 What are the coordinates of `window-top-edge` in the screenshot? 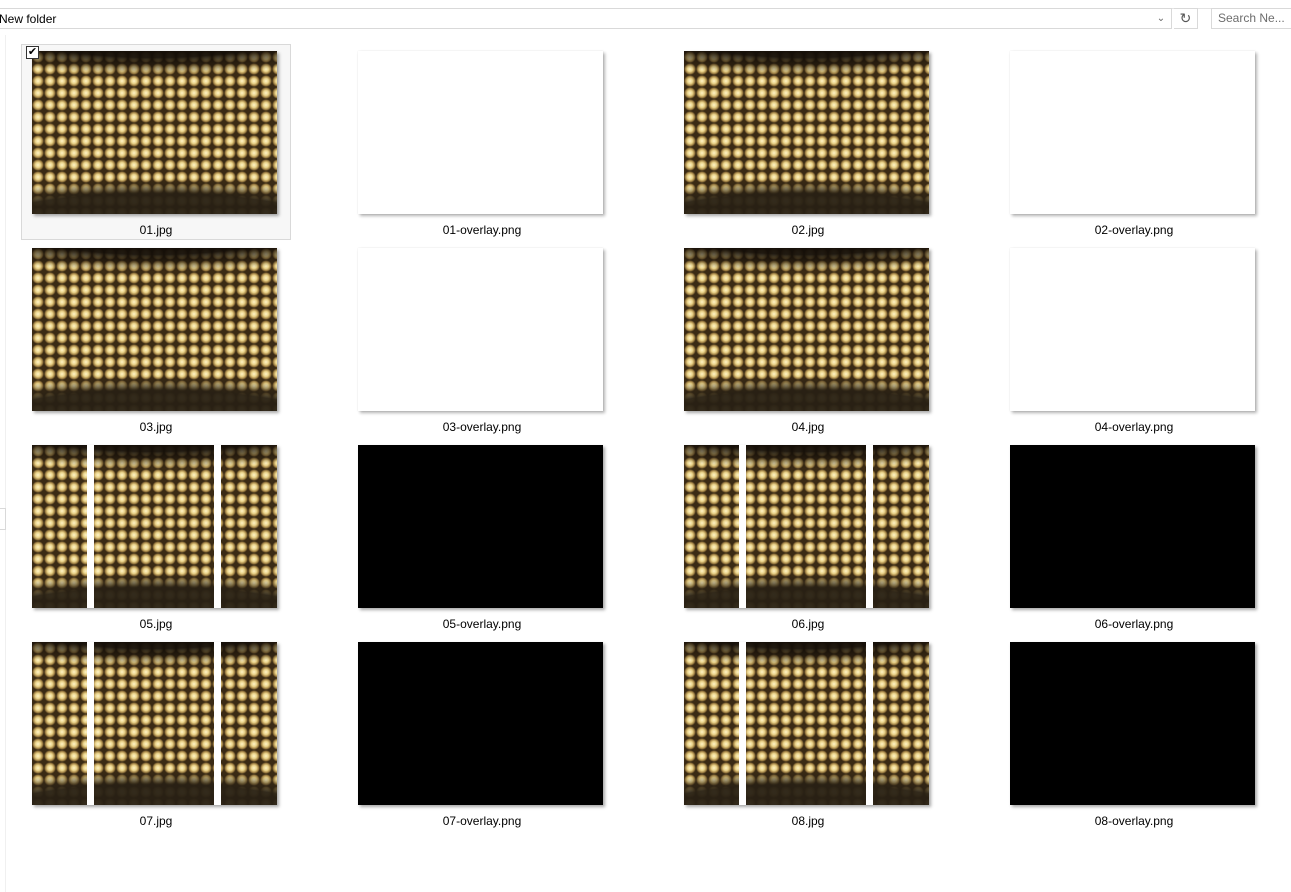 It's located at (645, 0).